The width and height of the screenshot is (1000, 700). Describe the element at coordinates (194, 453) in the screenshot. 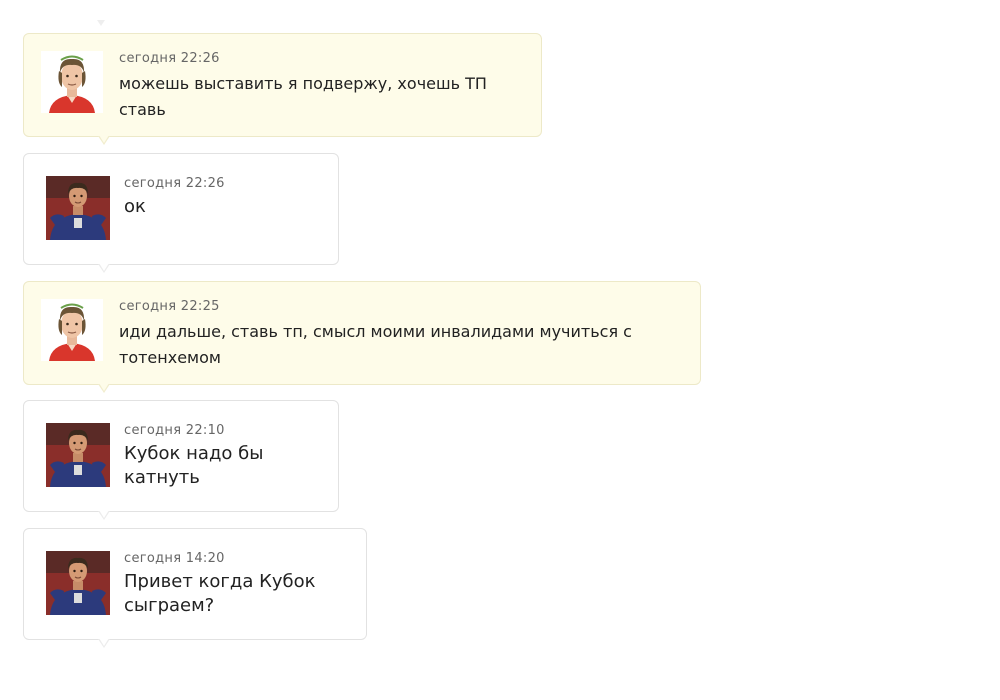

I see `message-text-line: Кубок надо бы` at that location.